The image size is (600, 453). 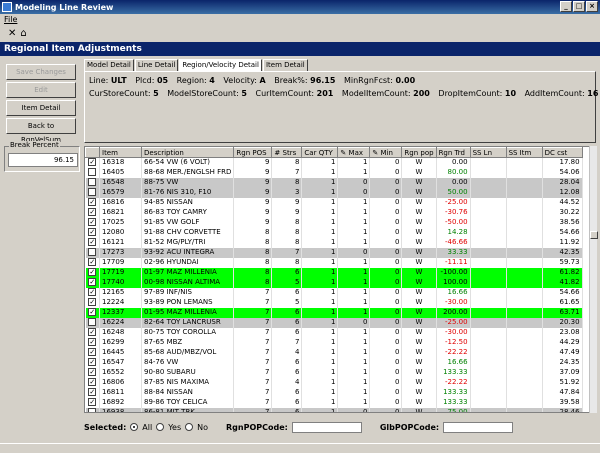 What do you see at coordinates (257, 427) in the screenshot?
I see `rgn-pop-code-label: RgnPOPCode:` at bounding box center [257, 427].